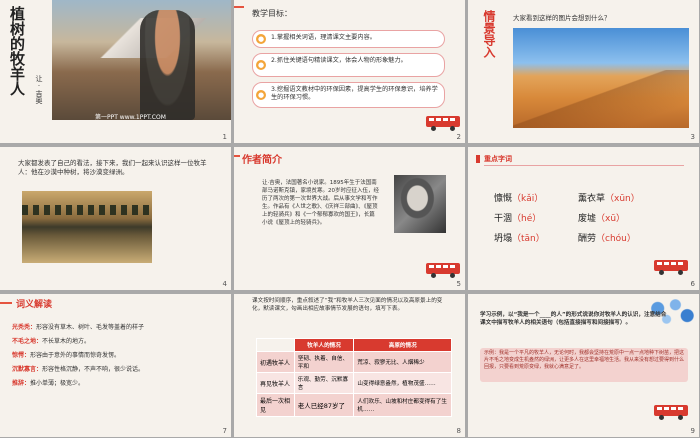 Image resolution: width=700 pixels, height=438 pixels. What do you see at coordinates (324, 405) in the screenshot?
I see `table-cell: 老人已经87岁了` at bounding box center [324, 405].